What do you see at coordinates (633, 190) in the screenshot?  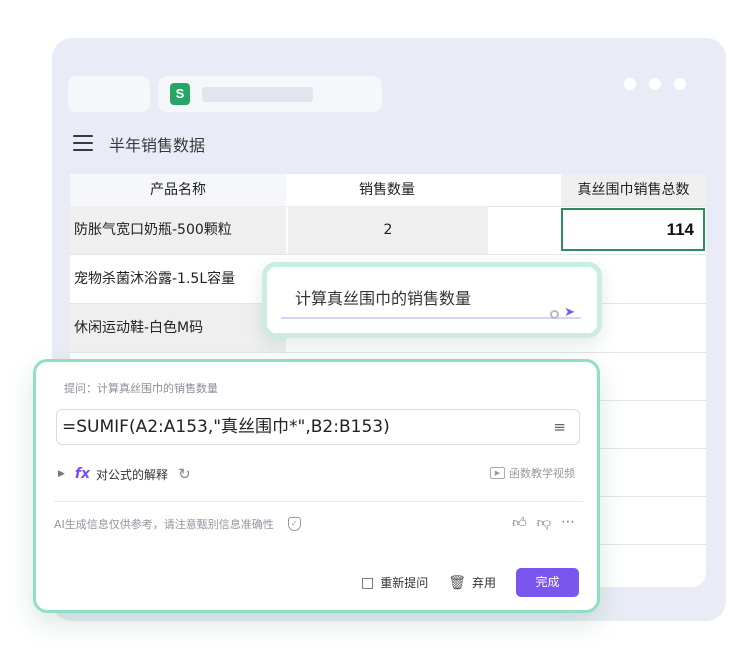 I see `column-header-total: 真丝围巾销售总数` at bounding box center [633, 190].